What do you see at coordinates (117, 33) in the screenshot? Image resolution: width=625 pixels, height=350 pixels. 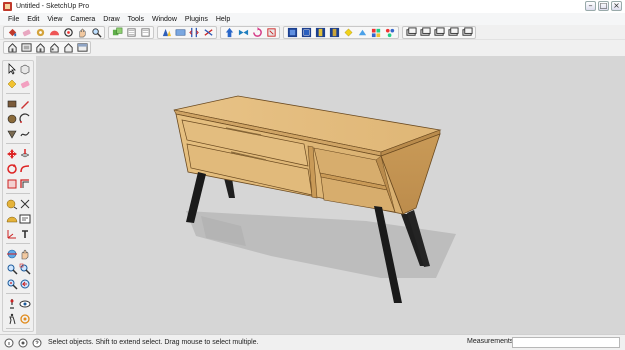 I see `components-icon` at bounding box center [117, 33].